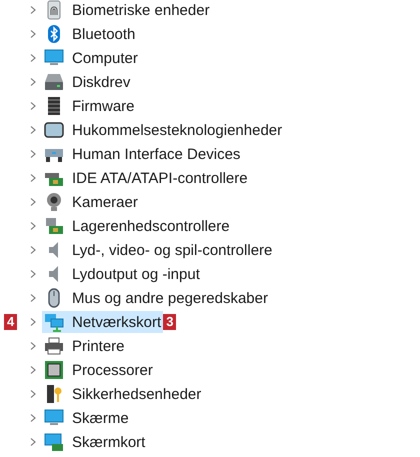 The height and width of the screenshot is (457, 420). I want to click on tree-item: Printere, so click(84, 346).